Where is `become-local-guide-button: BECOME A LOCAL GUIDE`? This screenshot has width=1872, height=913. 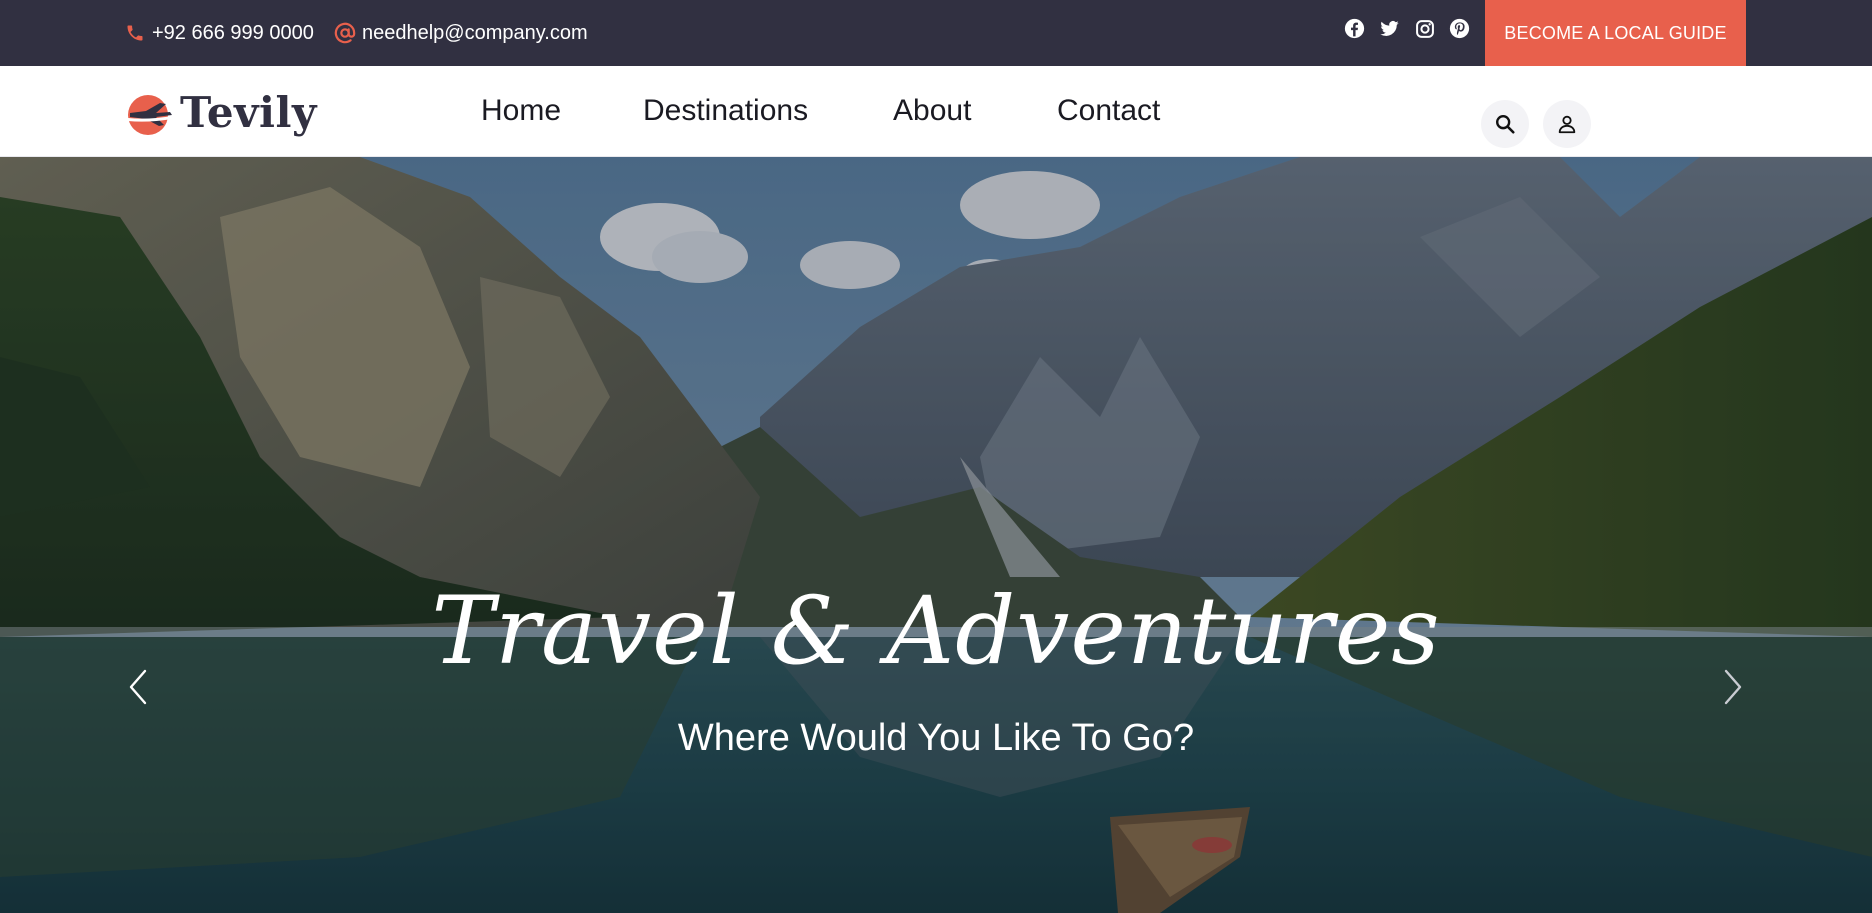 become-local-guide-button: BECOME A LOCAL GUIDE is located at coordinates (1615, 33).